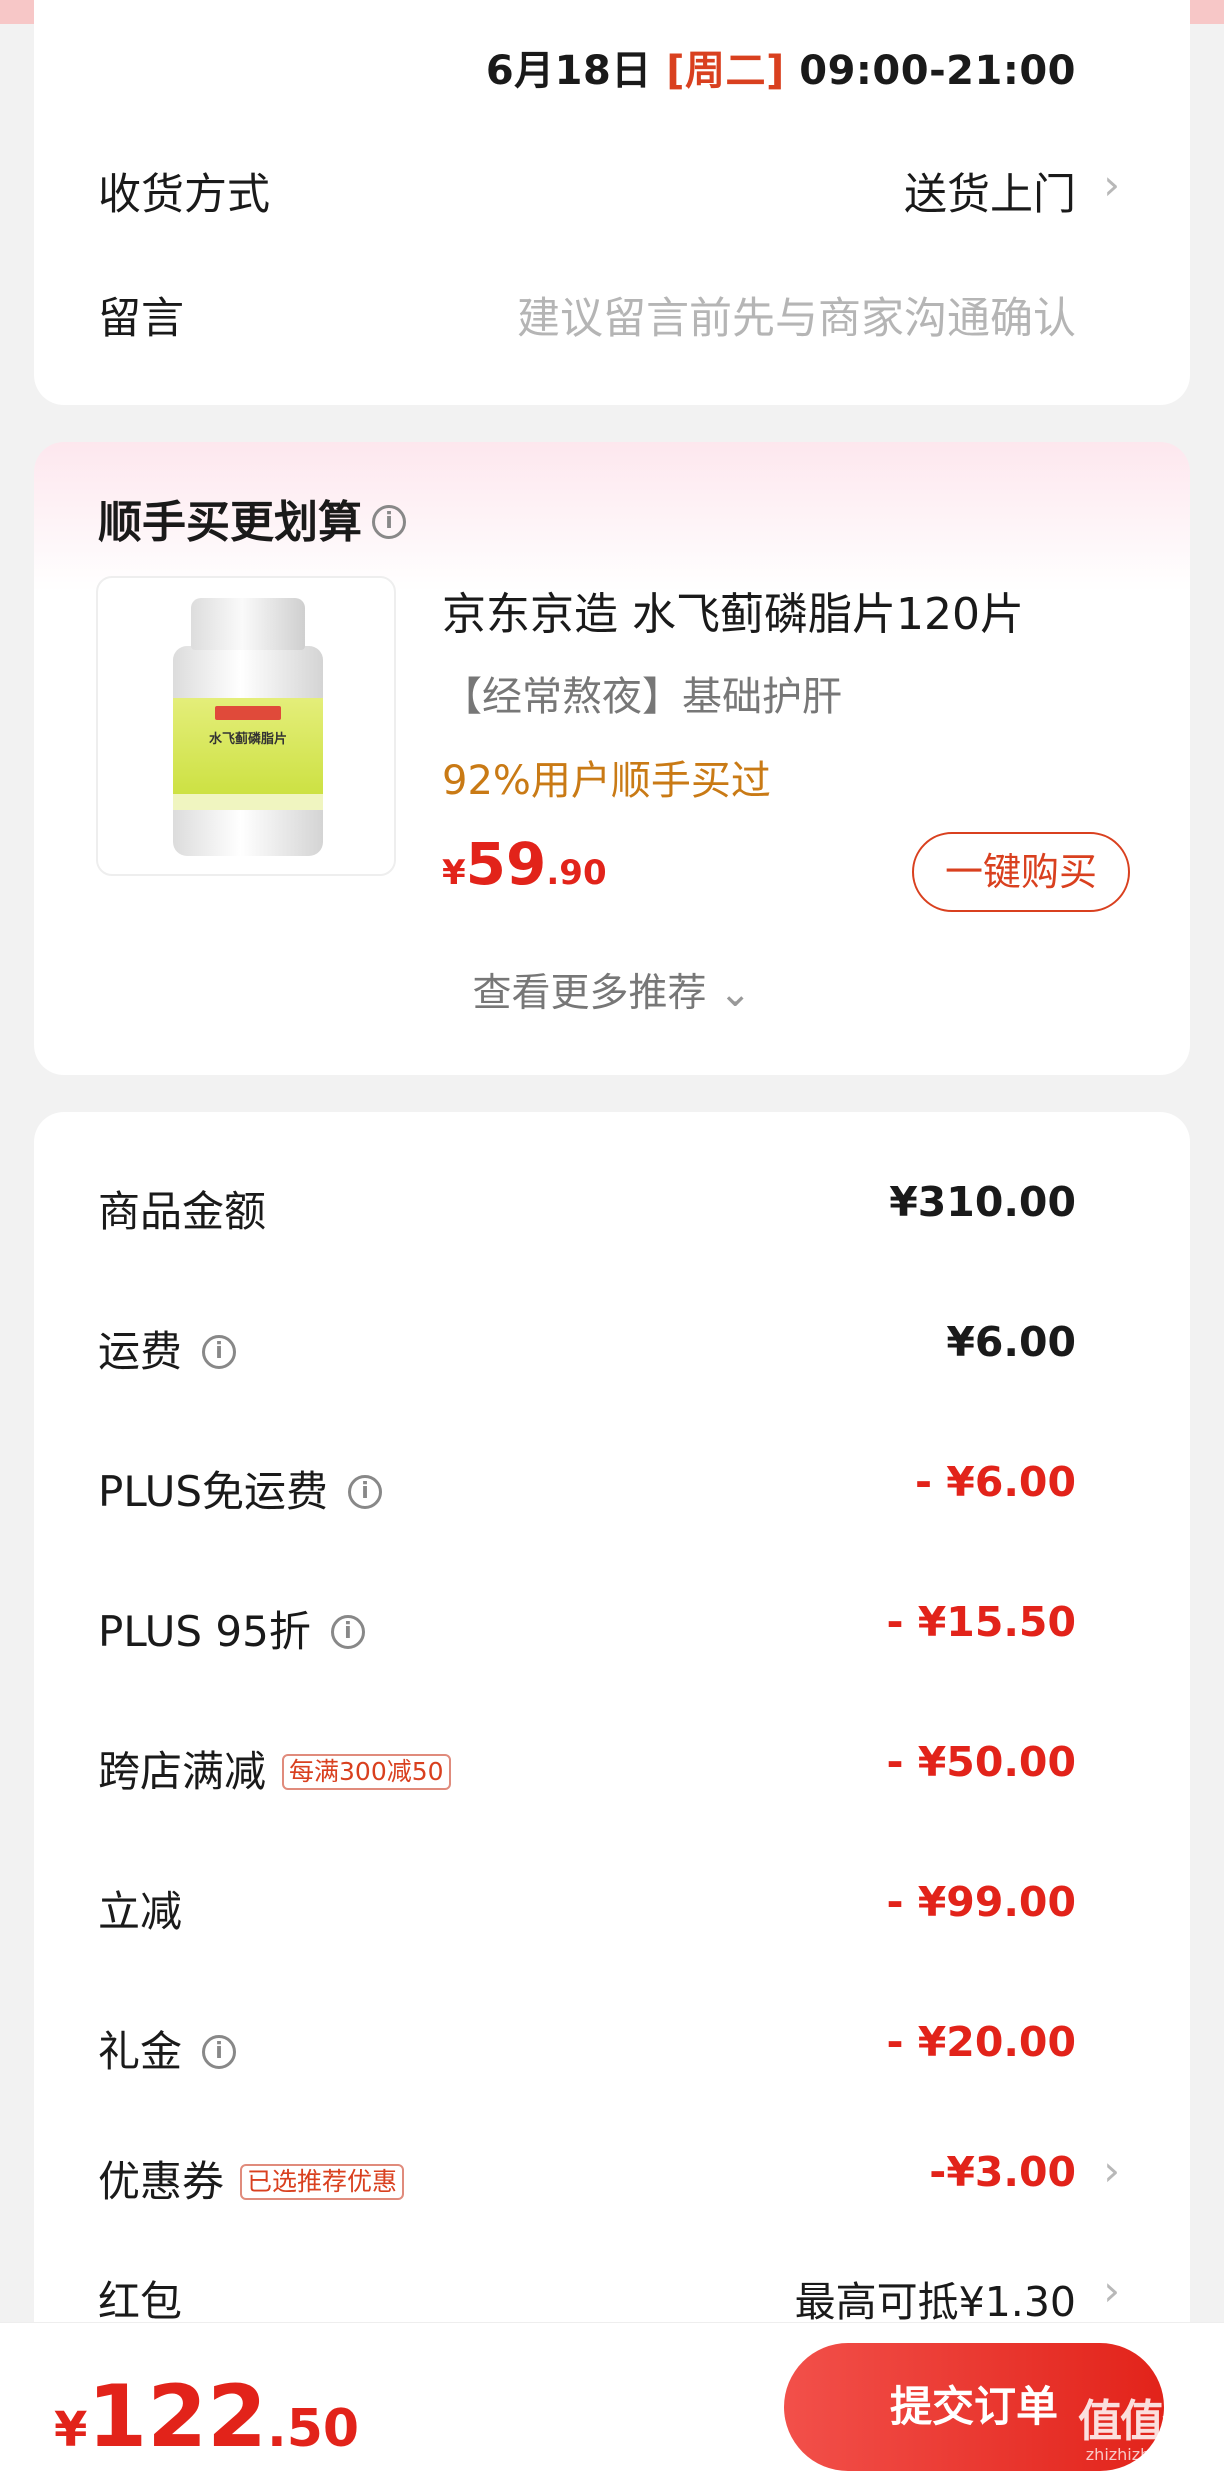  Describe the element at coordinates (725, 71) in the screenshot. I see `delivery-weekday: [周二]` at that location.